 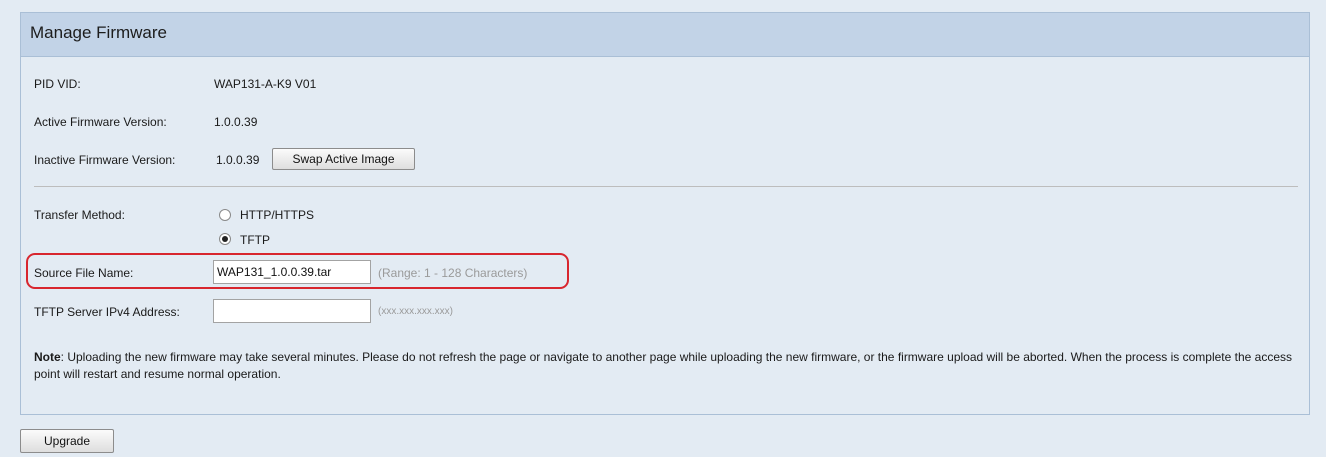 What do you see at coordinates (665, 34) in the screenshot?
I see `page-header: Manage Firmware` at bounding box center [665, 34].